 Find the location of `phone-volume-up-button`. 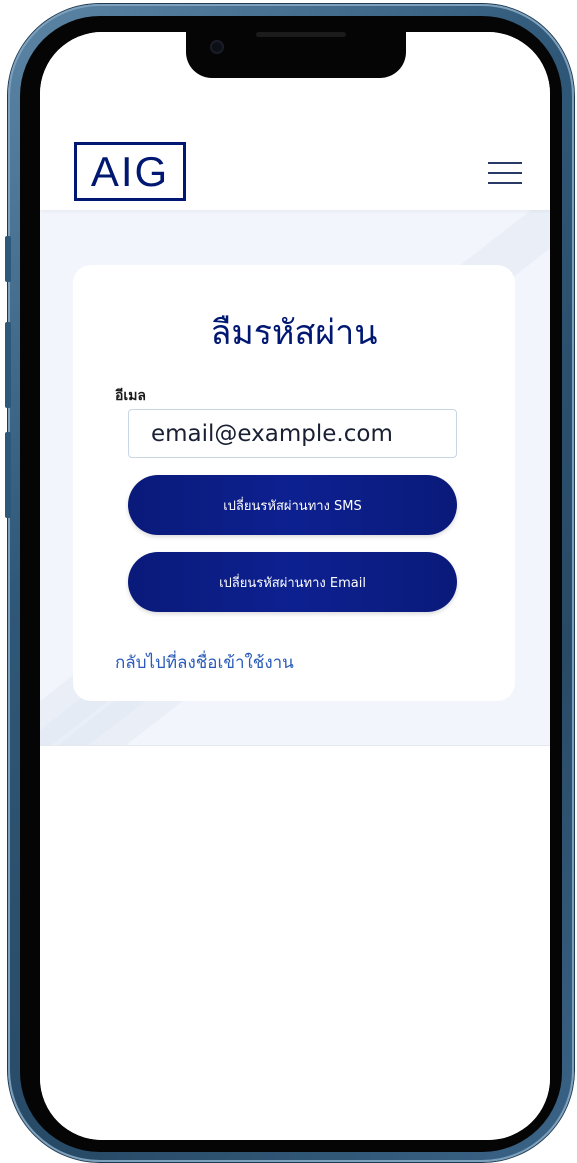

phone-volume-up-button is located at coordinates (8, 365).